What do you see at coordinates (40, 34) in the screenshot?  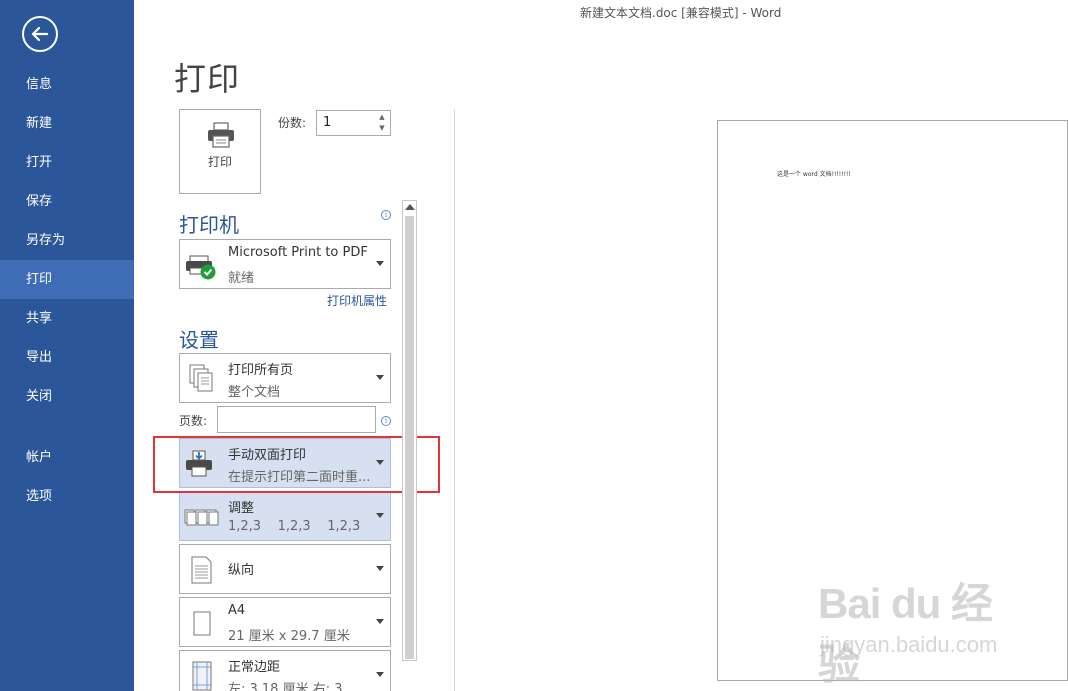 I see `back-arrow-icon` at bounding box center [40, 34].